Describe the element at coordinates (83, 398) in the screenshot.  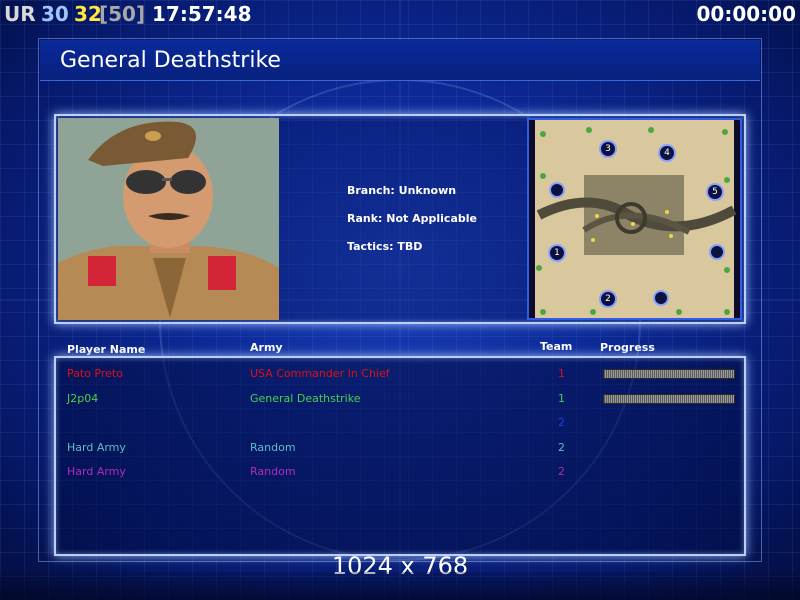
I see `player-name-2: J2p04` at that location.